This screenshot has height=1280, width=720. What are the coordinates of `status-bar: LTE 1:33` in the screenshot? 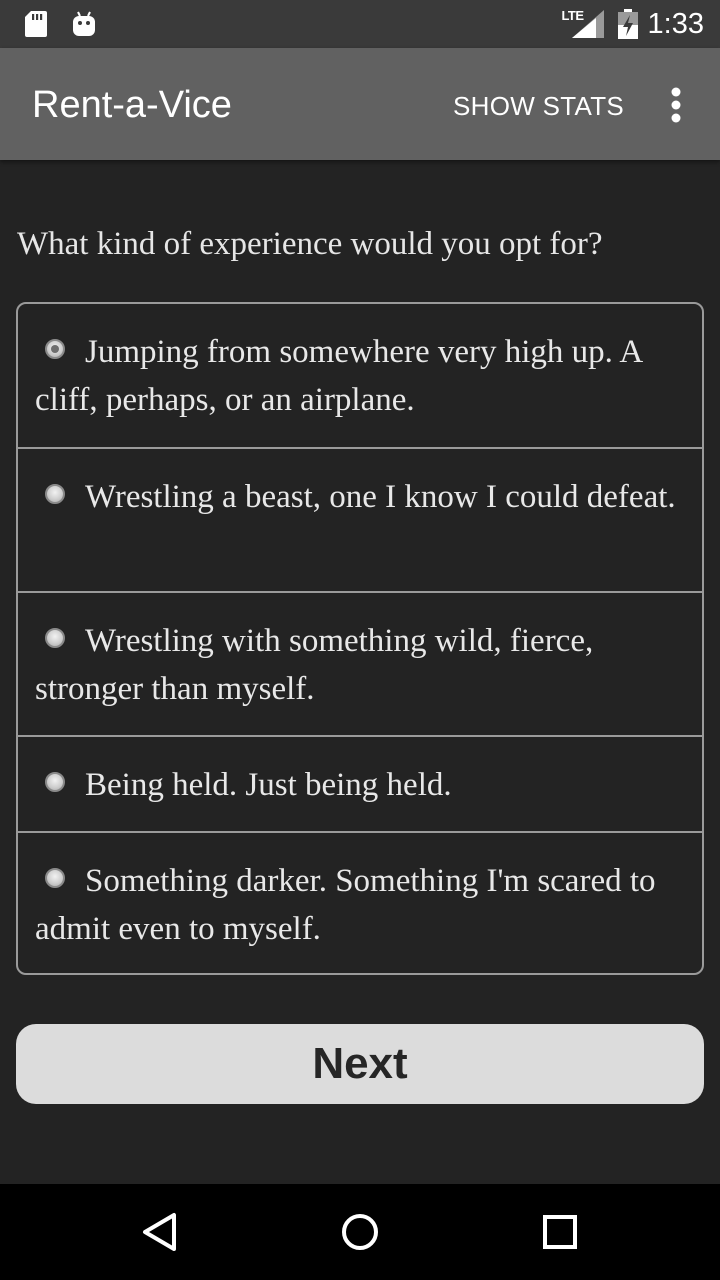 It's located at (360, 24).